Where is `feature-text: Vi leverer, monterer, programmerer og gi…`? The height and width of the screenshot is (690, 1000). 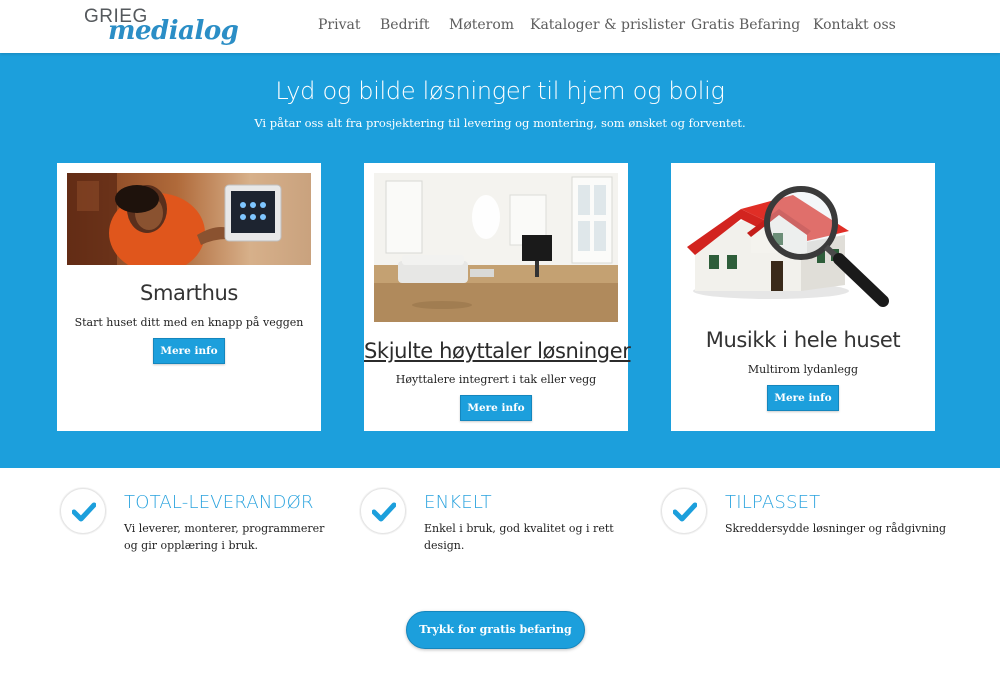 feature-text: Vi leverer, monterer, programmerer og gi… is located at coordinates (224, 537).